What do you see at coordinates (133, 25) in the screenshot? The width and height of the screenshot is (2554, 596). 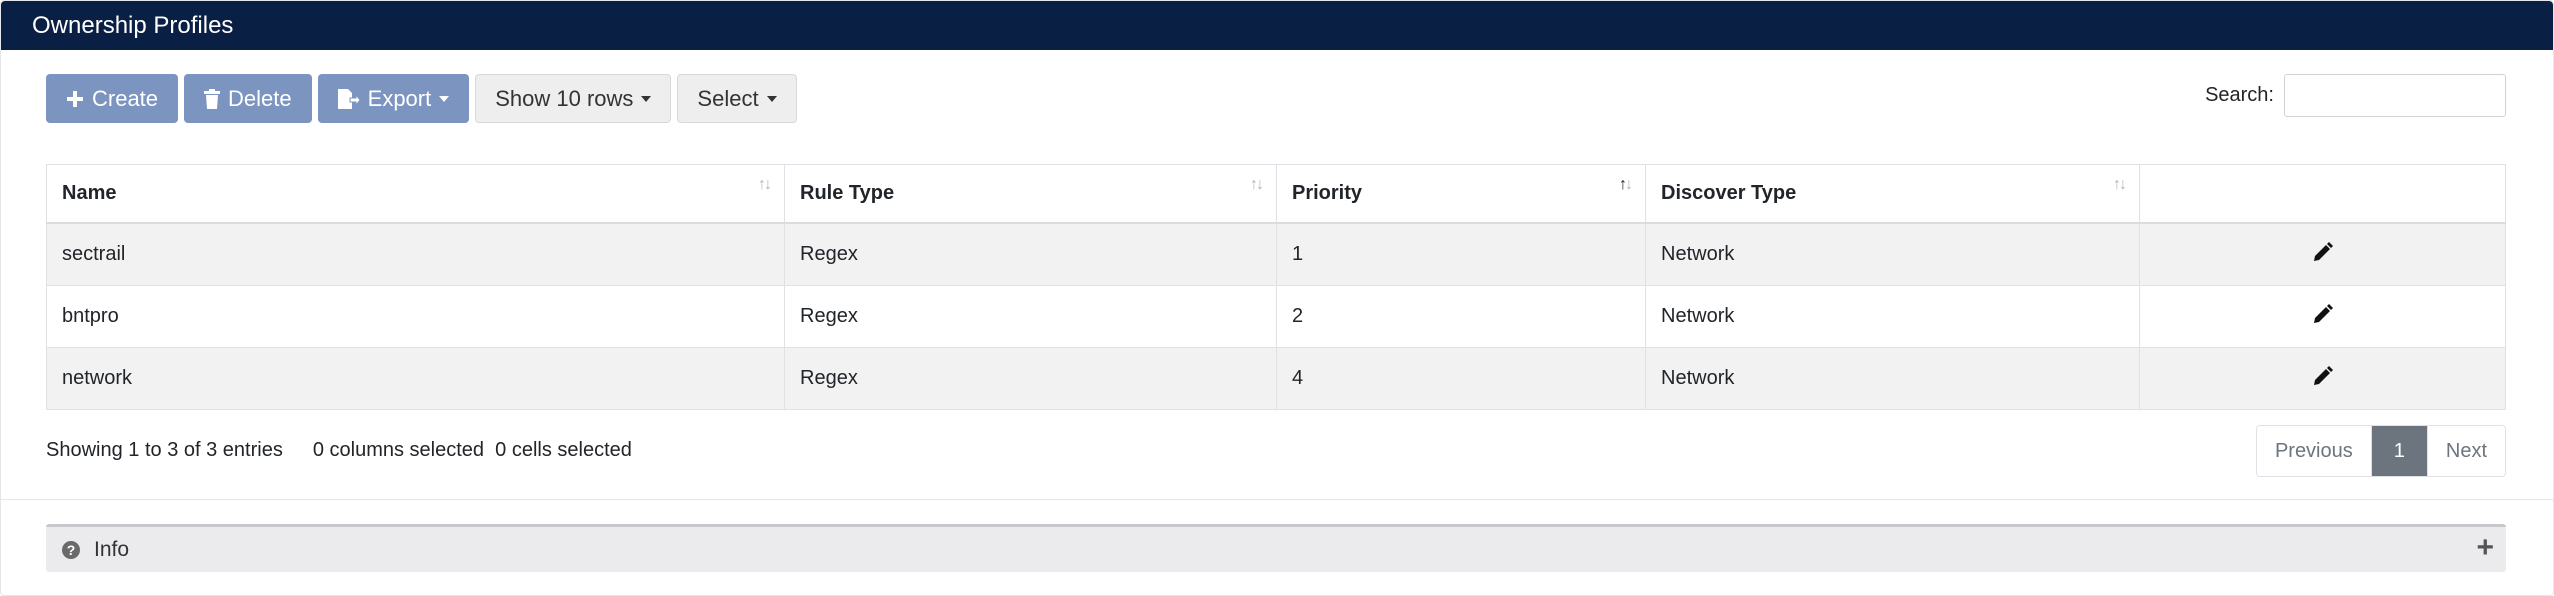 I see `page-title: Ownership Profiles` at bounding box center [133, 25].